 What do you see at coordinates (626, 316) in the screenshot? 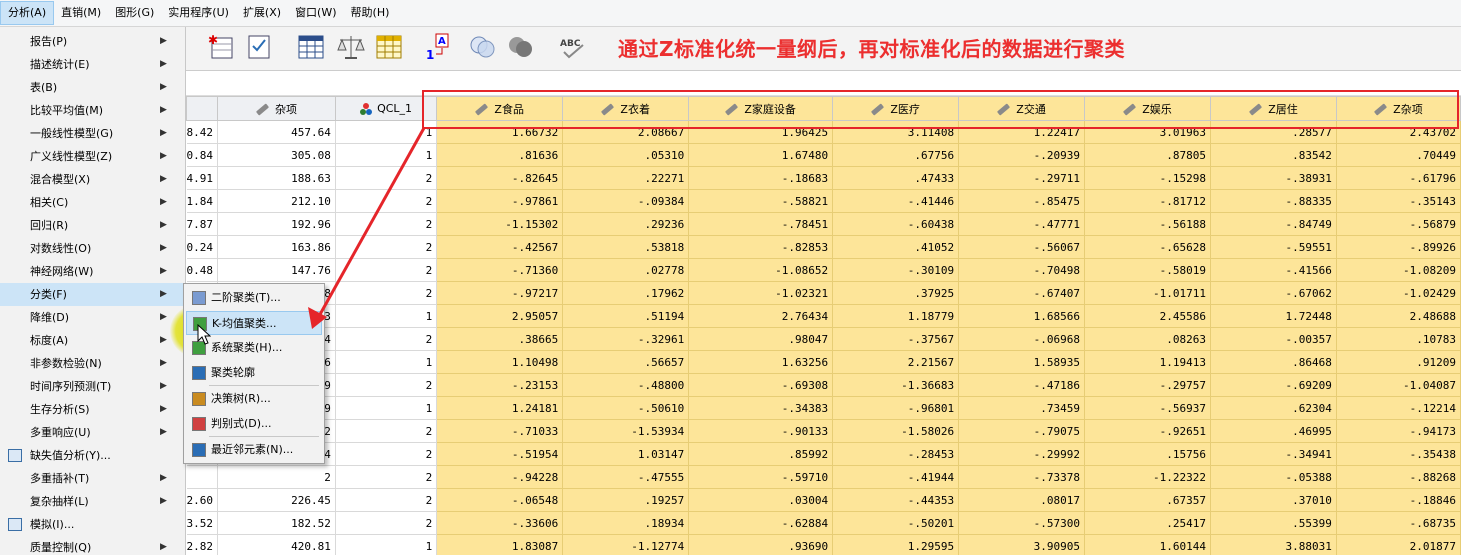
I see `table-cell: .51194` at bounding box center [626, 316].